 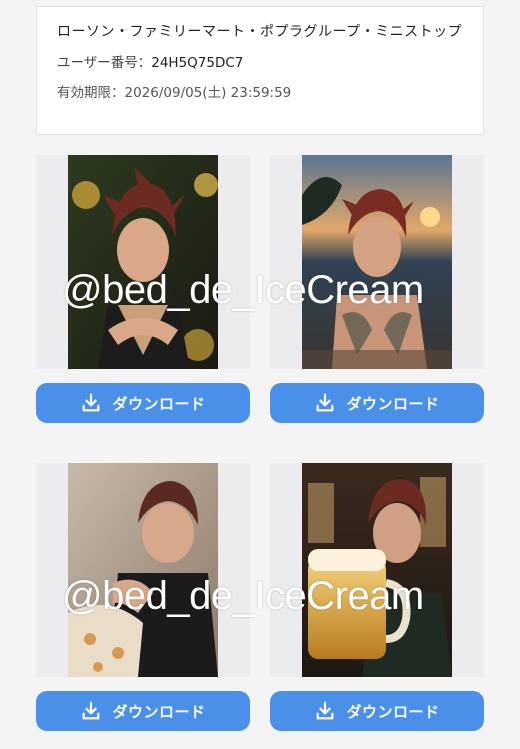 I want to click on user-number-value: 24H5Q75DC7, so click(x=197, y=63).